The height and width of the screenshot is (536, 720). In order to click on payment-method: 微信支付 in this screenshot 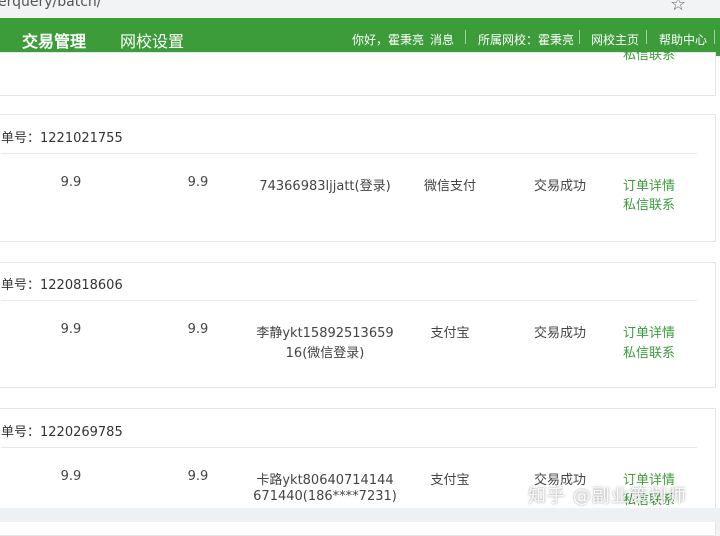, I will do `click(449, 186)`.